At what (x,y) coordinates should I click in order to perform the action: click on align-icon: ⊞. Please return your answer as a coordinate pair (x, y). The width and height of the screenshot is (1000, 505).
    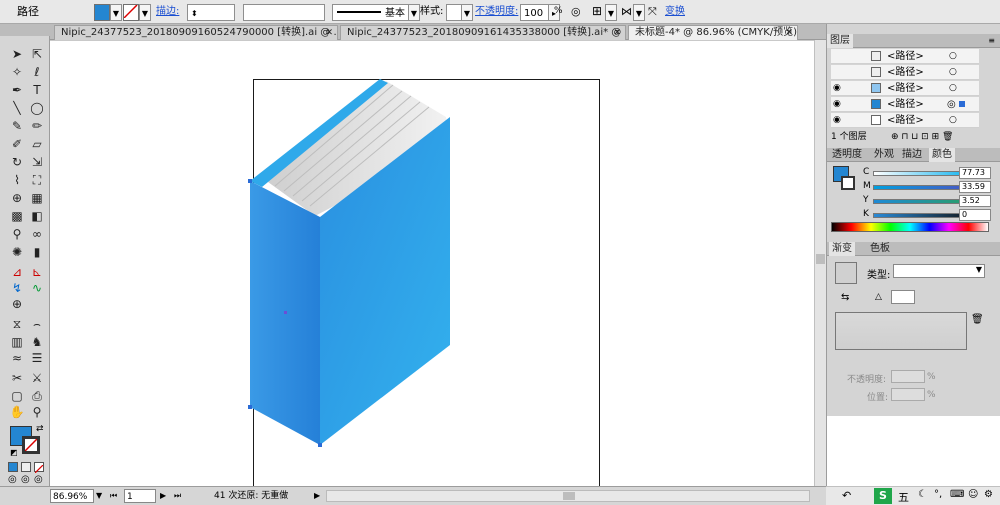
    Looking at the image, I should click on (597, 11).